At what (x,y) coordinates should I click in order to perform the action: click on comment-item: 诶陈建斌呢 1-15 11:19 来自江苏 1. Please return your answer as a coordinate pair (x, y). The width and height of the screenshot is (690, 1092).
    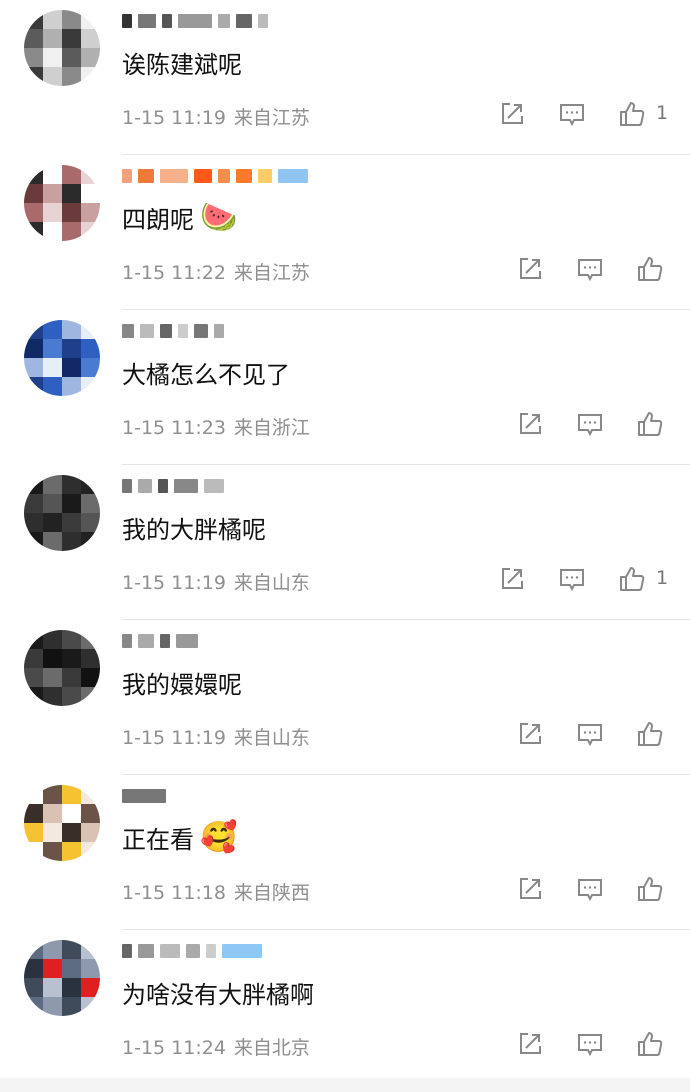
    Looking at the image, I should click on (345, 77).